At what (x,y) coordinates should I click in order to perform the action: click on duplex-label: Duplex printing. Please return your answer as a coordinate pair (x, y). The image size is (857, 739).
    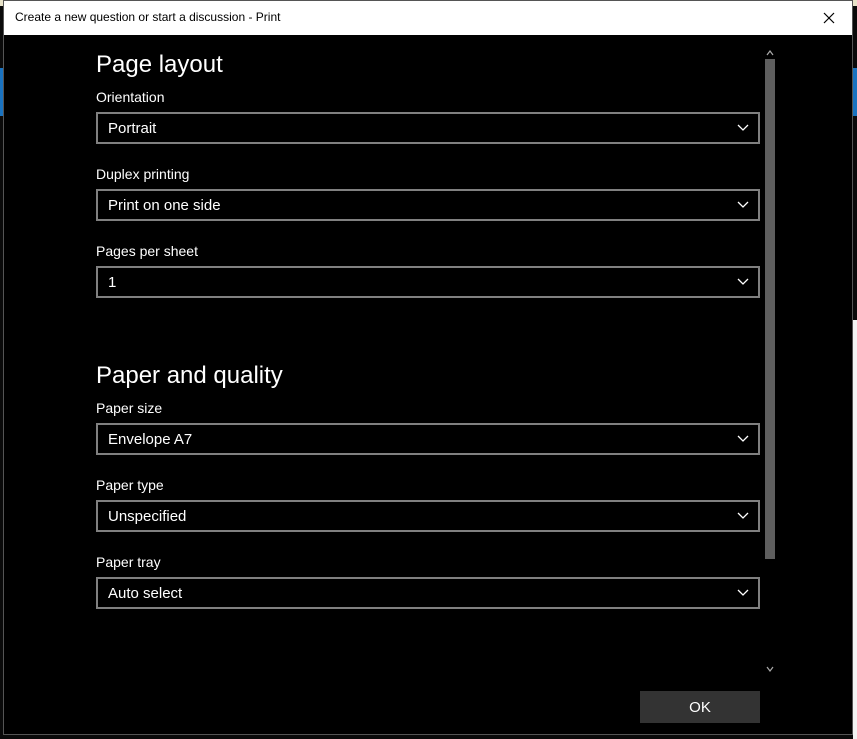
    Looking at the image, I should click on (143, 174).